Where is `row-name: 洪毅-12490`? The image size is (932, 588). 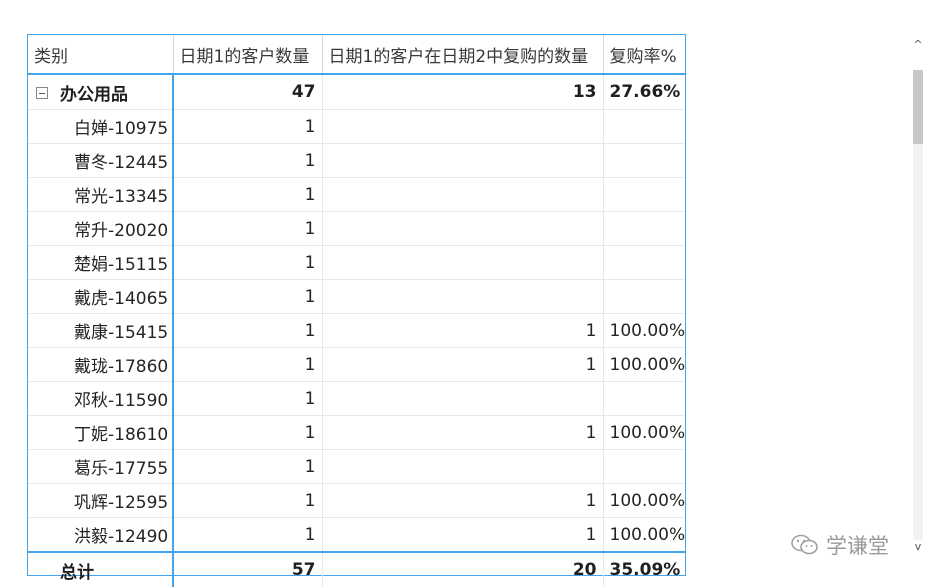 row-name: 洪毅-12490 is located at coordinates (101, 535).